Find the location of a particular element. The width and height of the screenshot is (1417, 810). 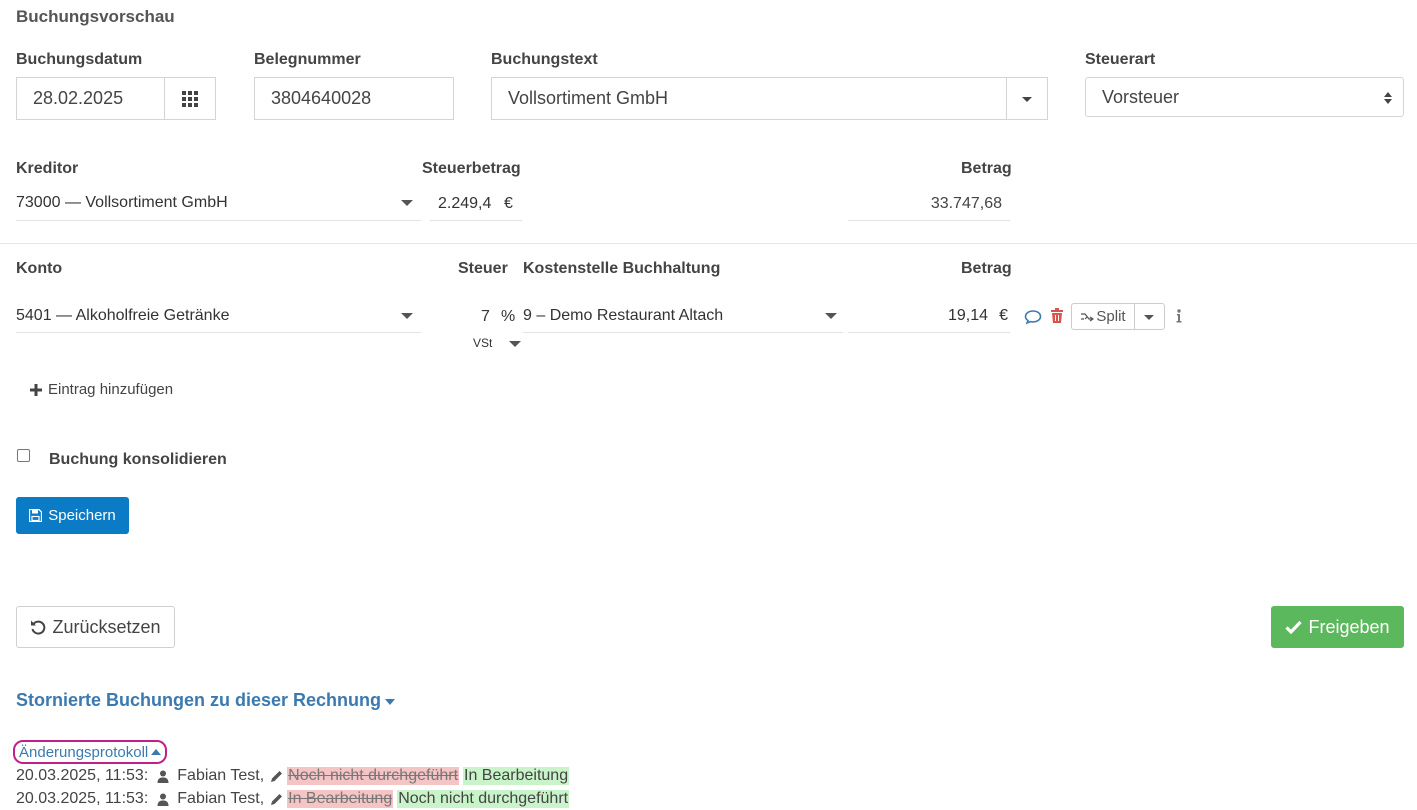

buchungstext-dropdown-button is located at coordinates (1027, 98).